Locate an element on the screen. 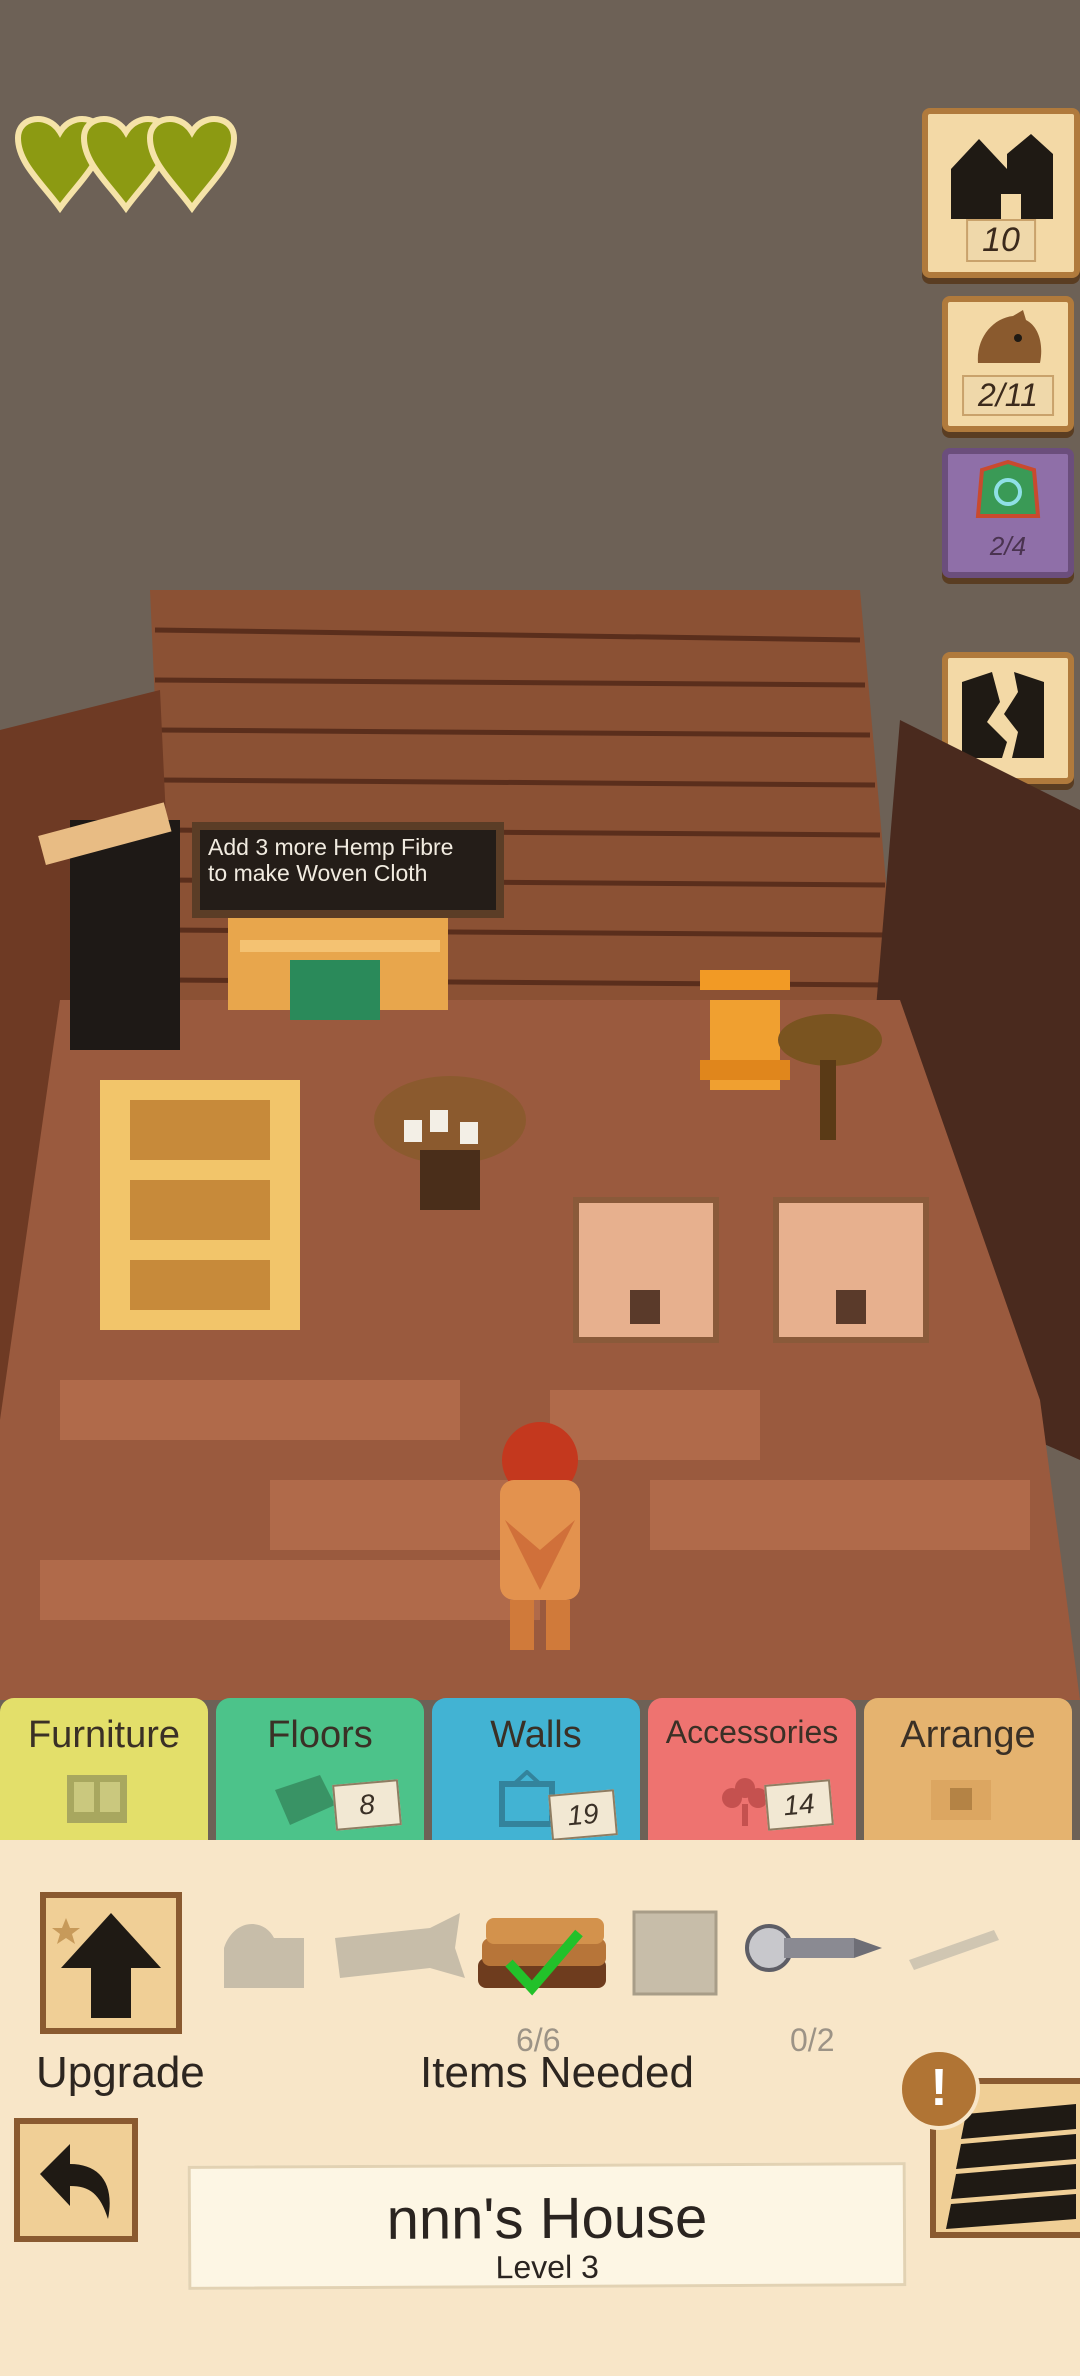 The height and width of the screenshot is (2376, 1080). arrow-up-icon is located at coordinates (106, 1965).